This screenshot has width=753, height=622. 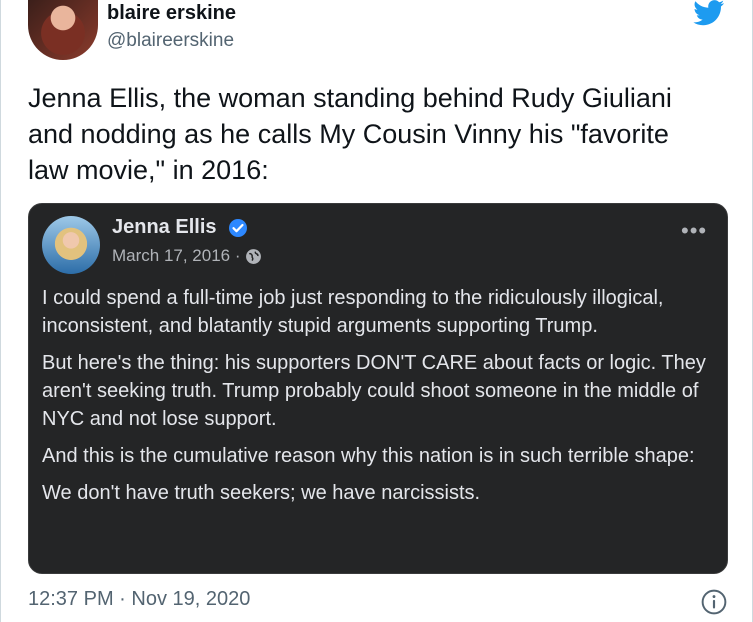 What do you see at coordinates (176, 255) in the screenshot?
I see `post-date: March 17, 2016 ·` at bounding box center [176, 255].